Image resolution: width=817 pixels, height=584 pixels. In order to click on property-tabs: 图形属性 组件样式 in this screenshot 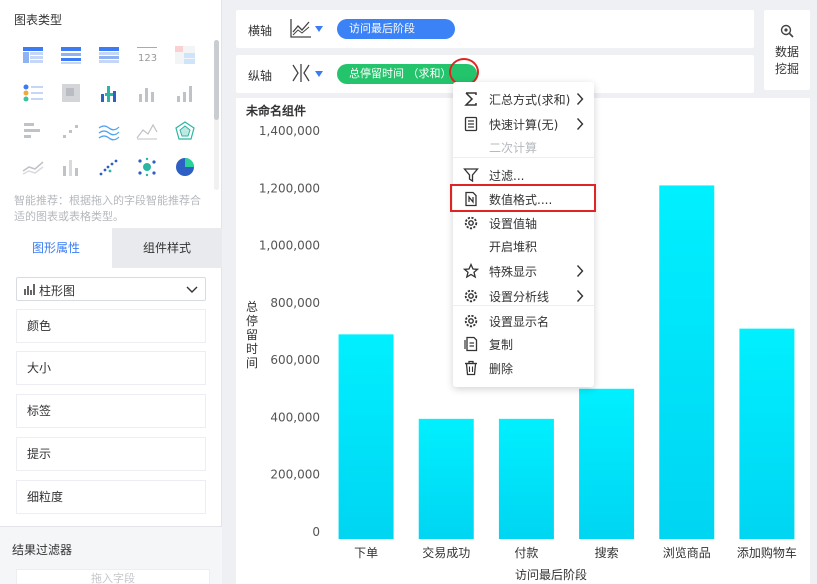, I will do `click(111, 248)`.